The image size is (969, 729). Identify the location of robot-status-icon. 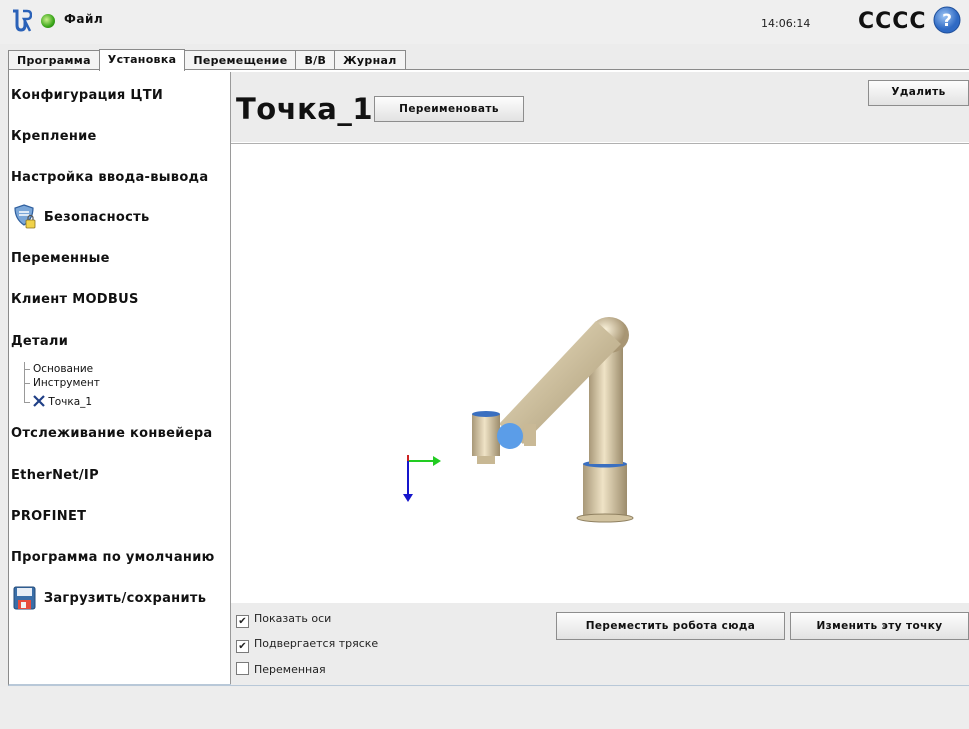
(48, 21).